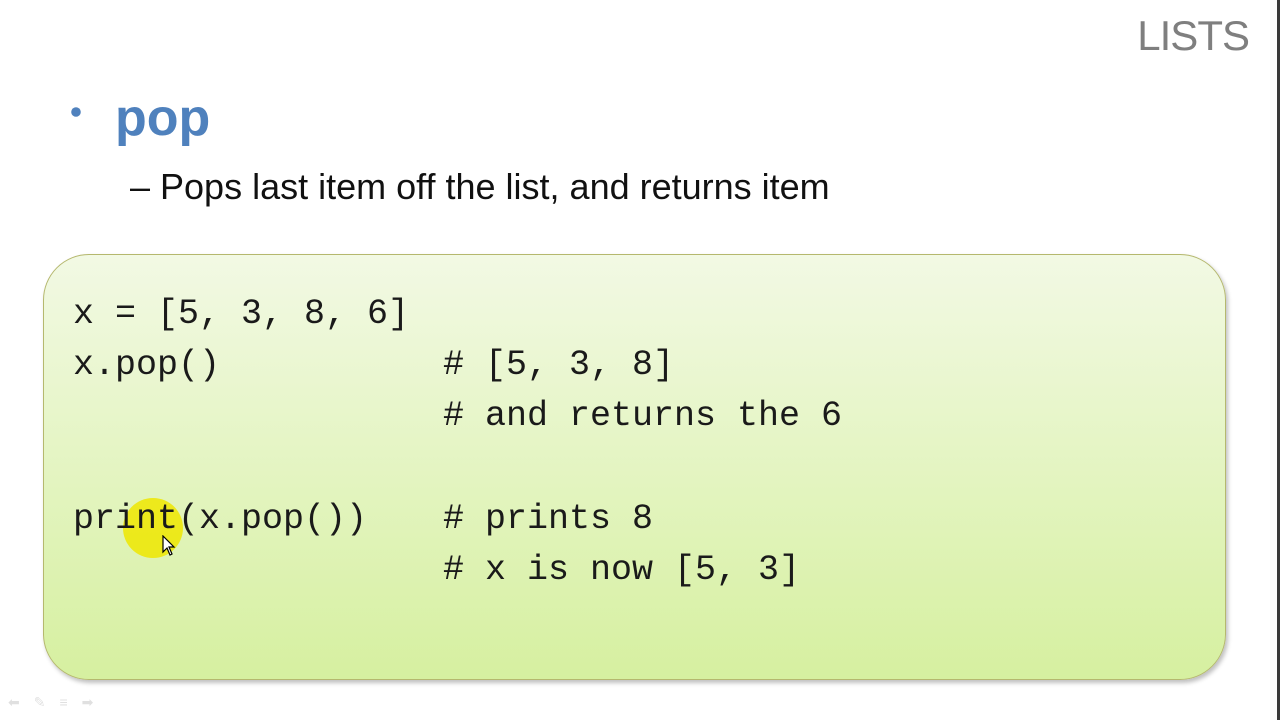 This screenshot has width=1280, height=720. Describe the element at coordinates (622, 570) in the screenshot. I see `code-comment-6: # x is now [5, 3]` at that location.